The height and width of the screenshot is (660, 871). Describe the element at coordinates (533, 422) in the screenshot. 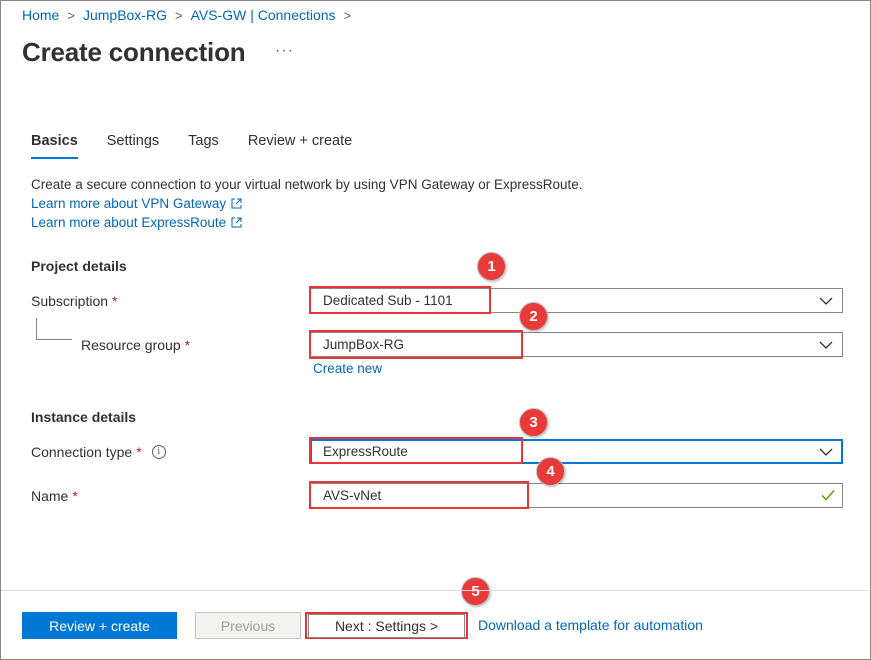

I see `callout-badge-3: 3` at that location.